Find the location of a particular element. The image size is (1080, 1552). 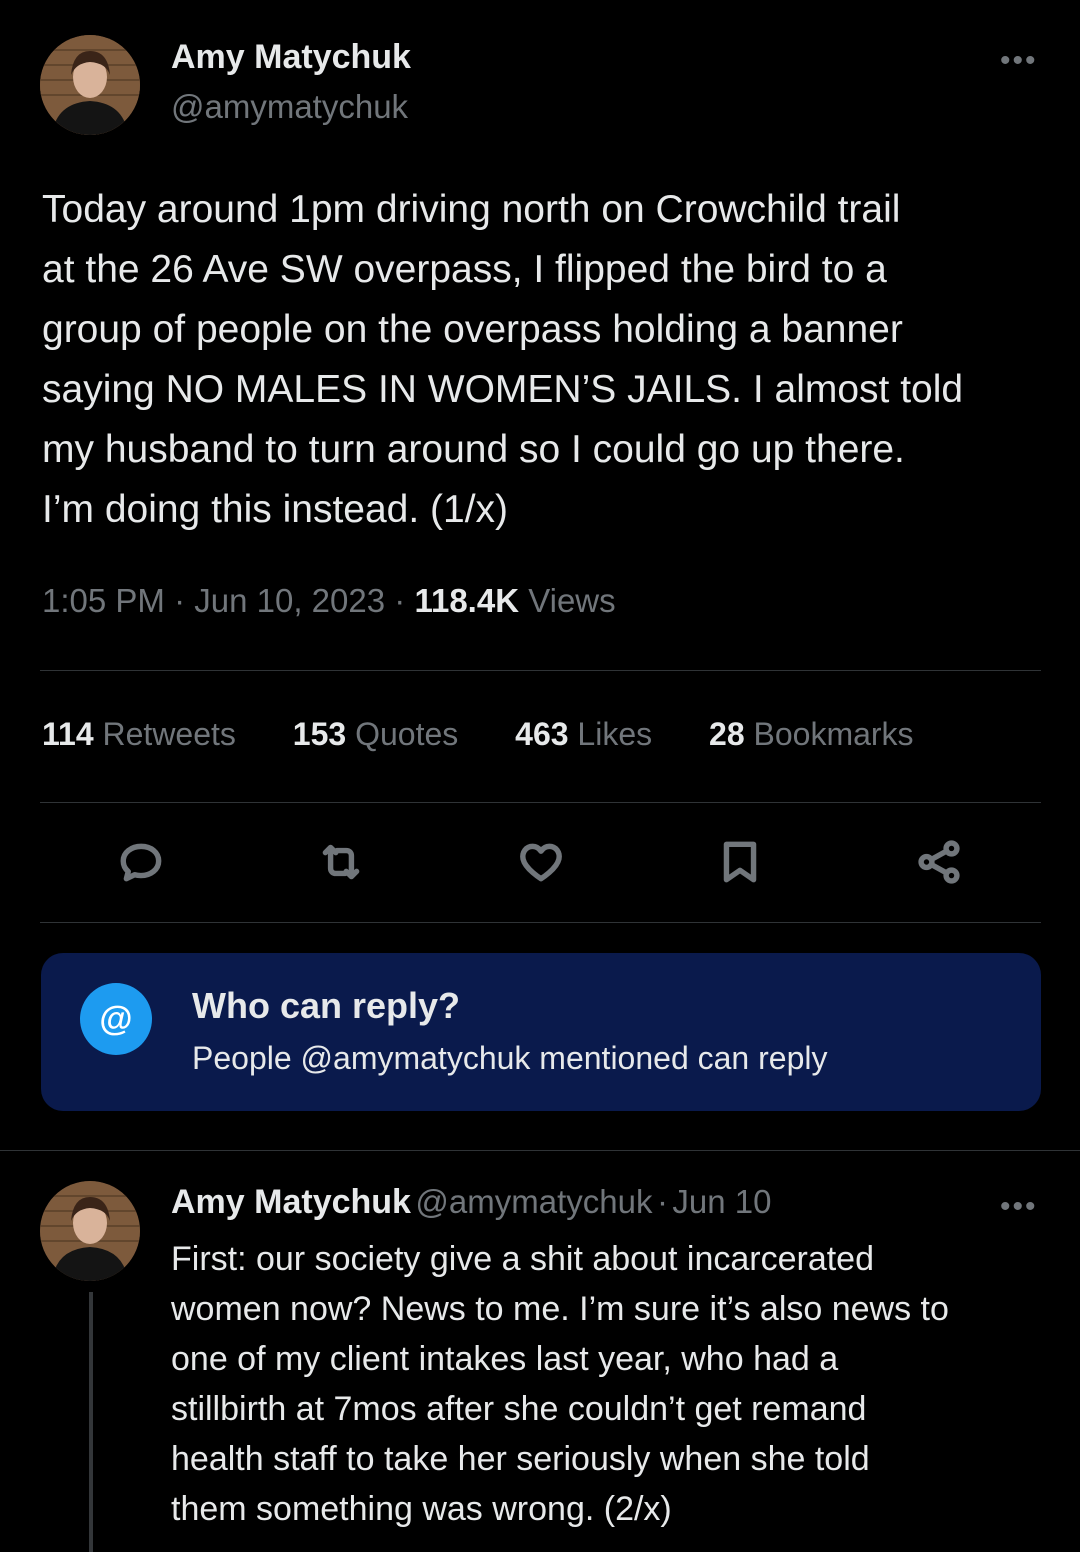

reply-restriction-subtitle: People @amymatychuk mentioned can reply is located at coordinates (510, 1058).